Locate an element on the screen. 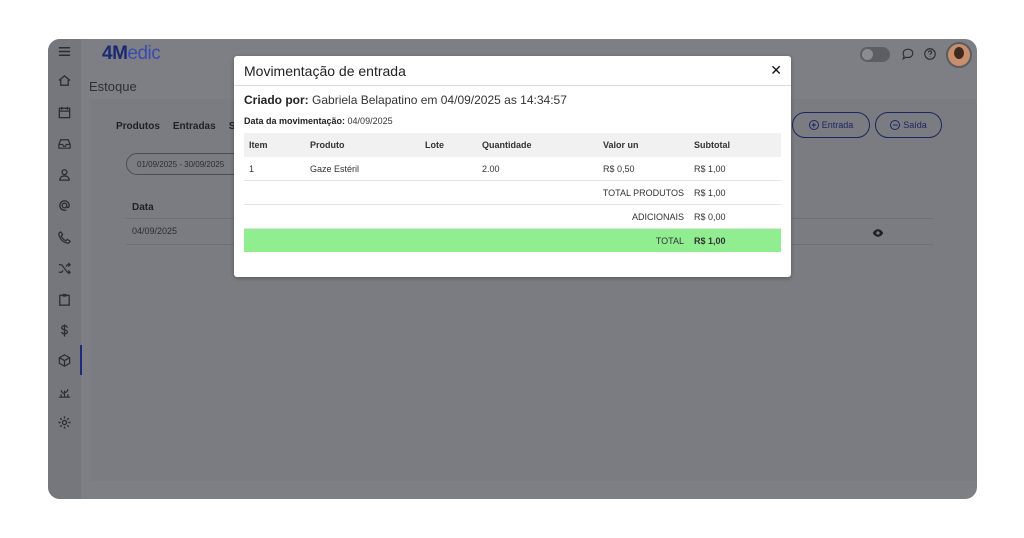 The image size is (1024, 538). tab-produtos: Produtos is located at coordinates (138, 126).